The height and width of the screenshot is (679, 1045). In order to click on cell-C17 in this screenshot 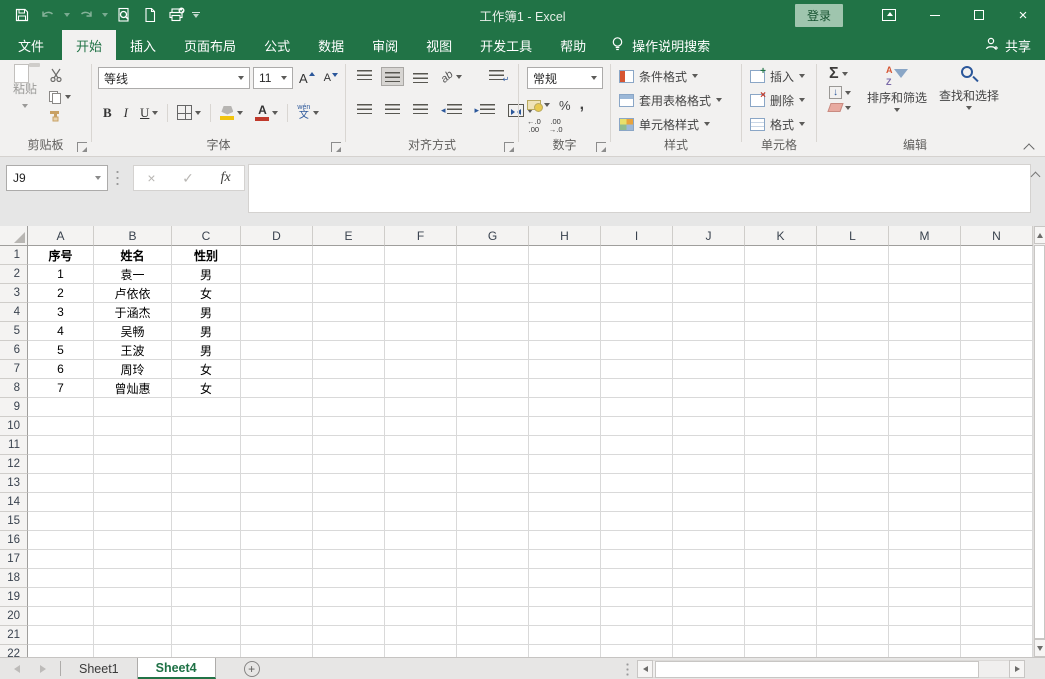, I will do `click(206, 559)`.